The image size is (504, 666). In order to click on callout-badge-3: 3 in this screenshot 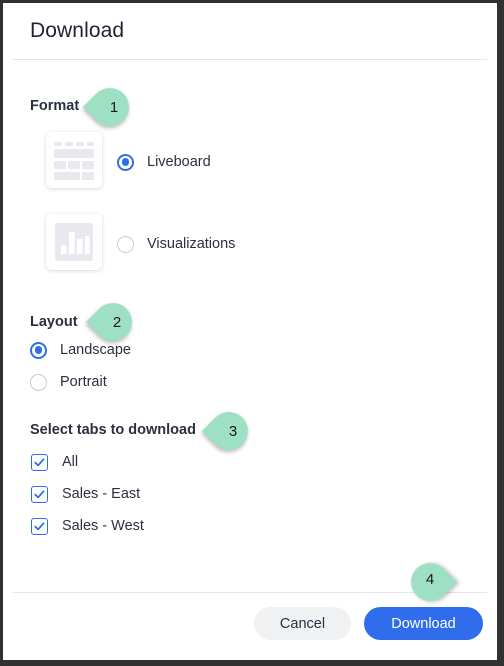, I will do `click(229, 431)`.